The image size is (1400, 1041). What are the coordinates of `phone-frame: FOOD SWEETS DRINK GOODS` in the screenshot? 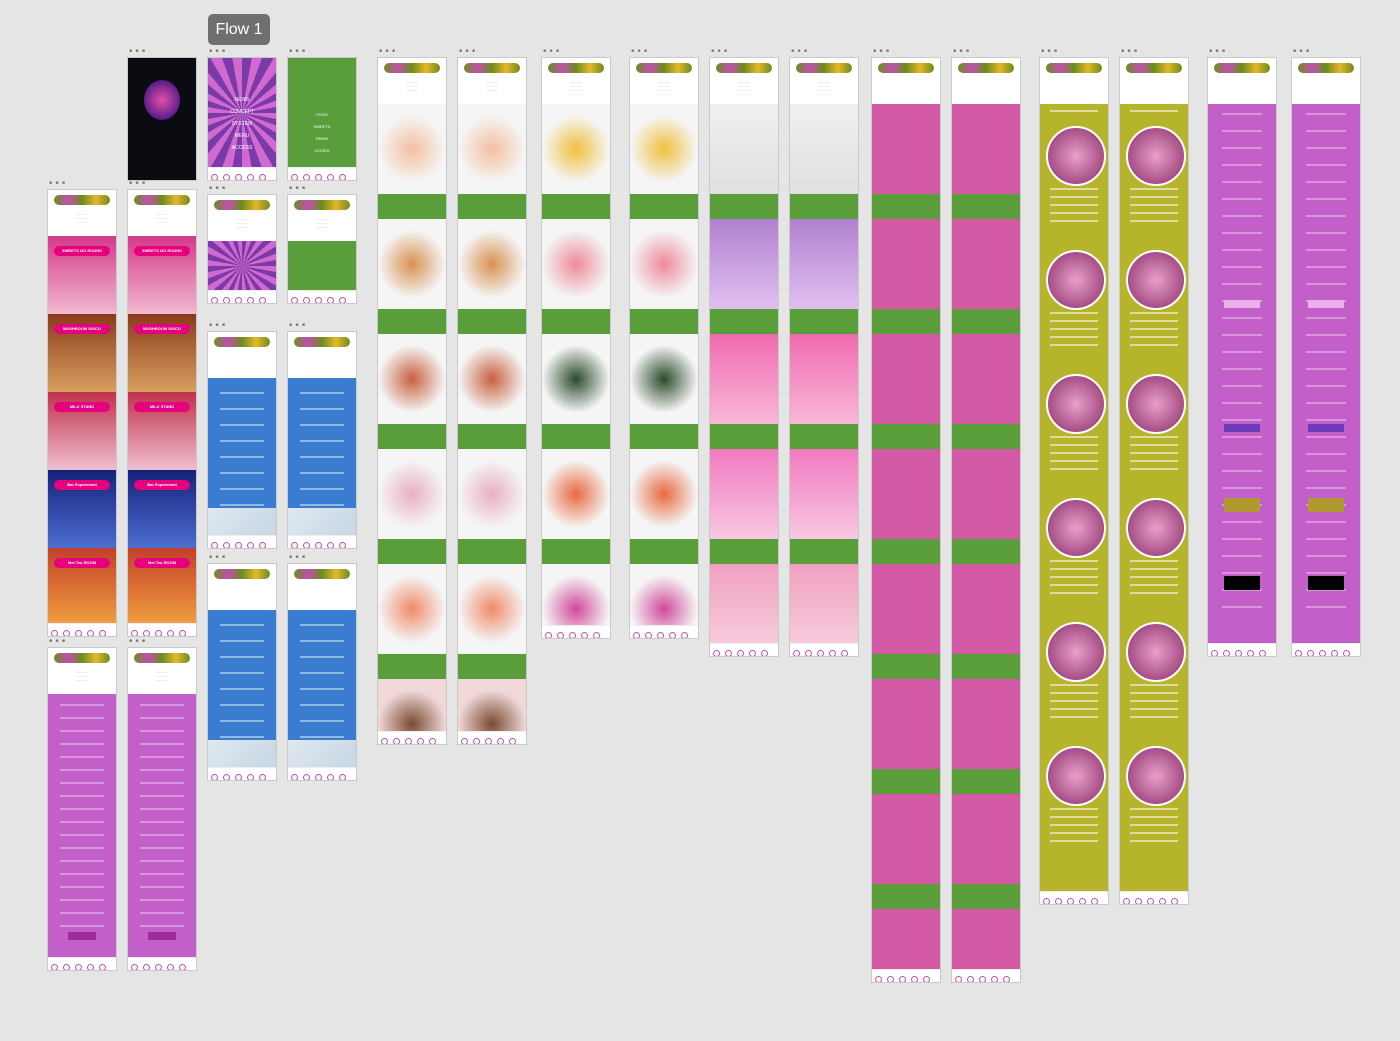 It's located at (322, 119).